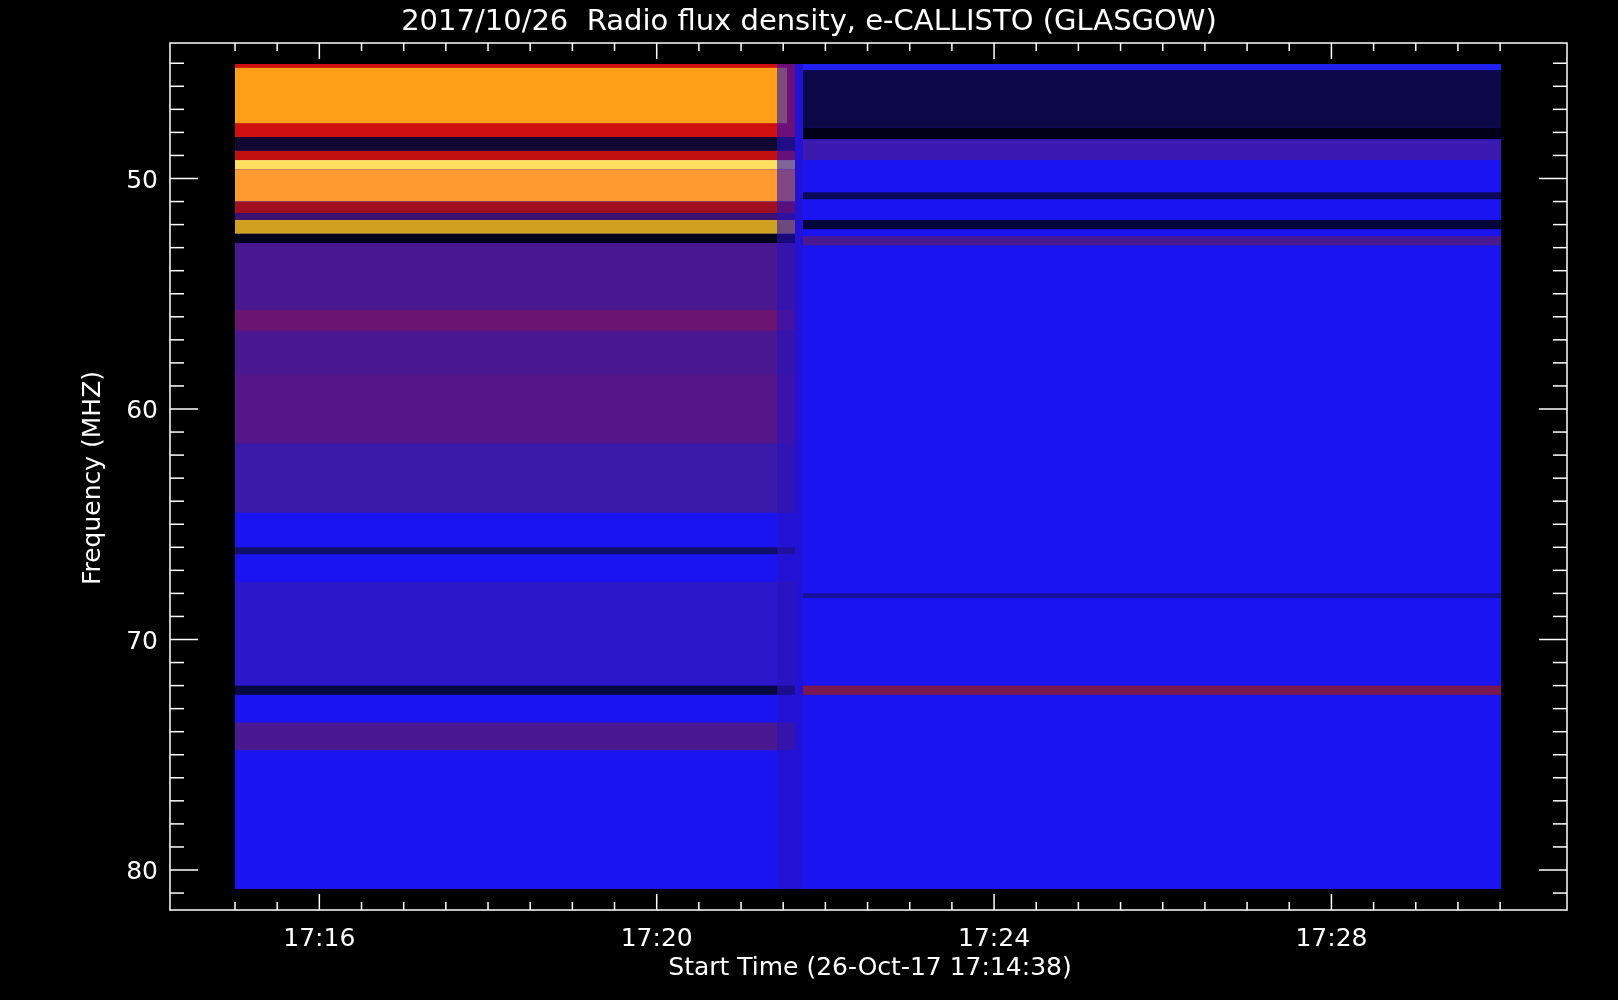  What do you see at coordinates (91, 478) in the screenshot?
I see `axis-label: Frequency (MHZ)` at bounding box center [91, 478].